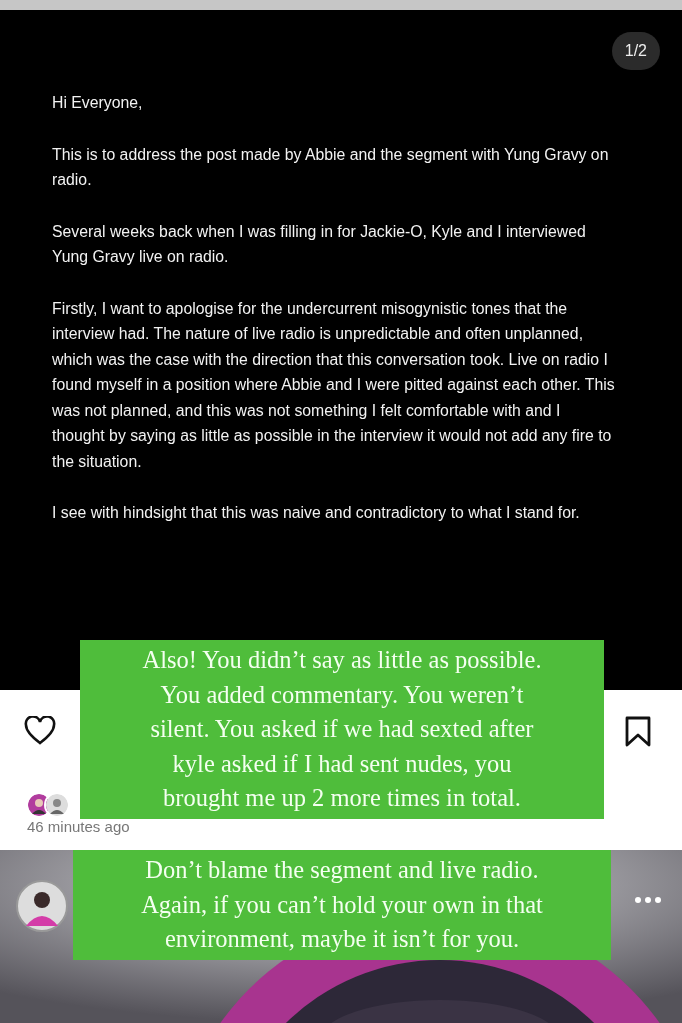 The image size is (682, 1023). What do you see at coordinates (316, 513) in the screenshot?
I see `post-paragraph: I see with hindsight that this was naive and contradictory to what I stand for.` at bounding box center [316, 513].